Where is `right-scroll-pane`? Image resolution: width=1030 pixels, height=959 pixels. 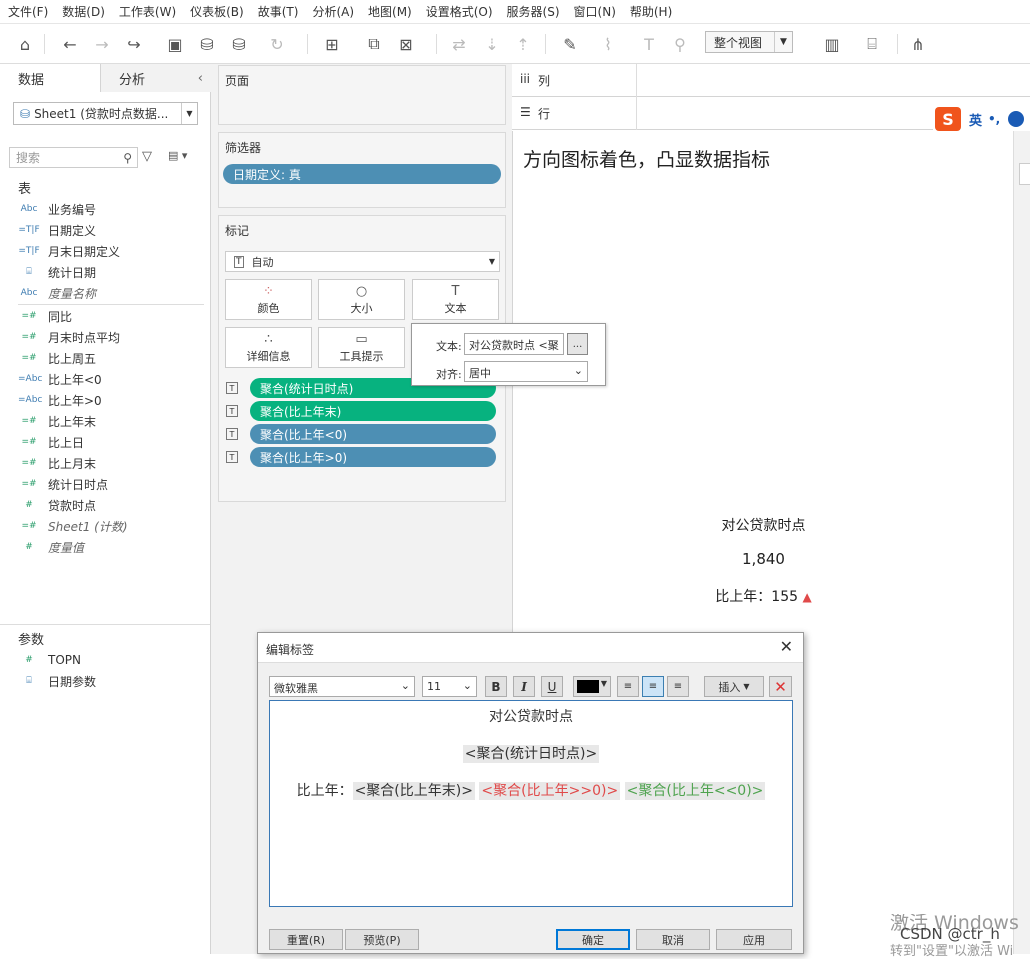
right-scroll-pane is located at coordinates (1021, 542).